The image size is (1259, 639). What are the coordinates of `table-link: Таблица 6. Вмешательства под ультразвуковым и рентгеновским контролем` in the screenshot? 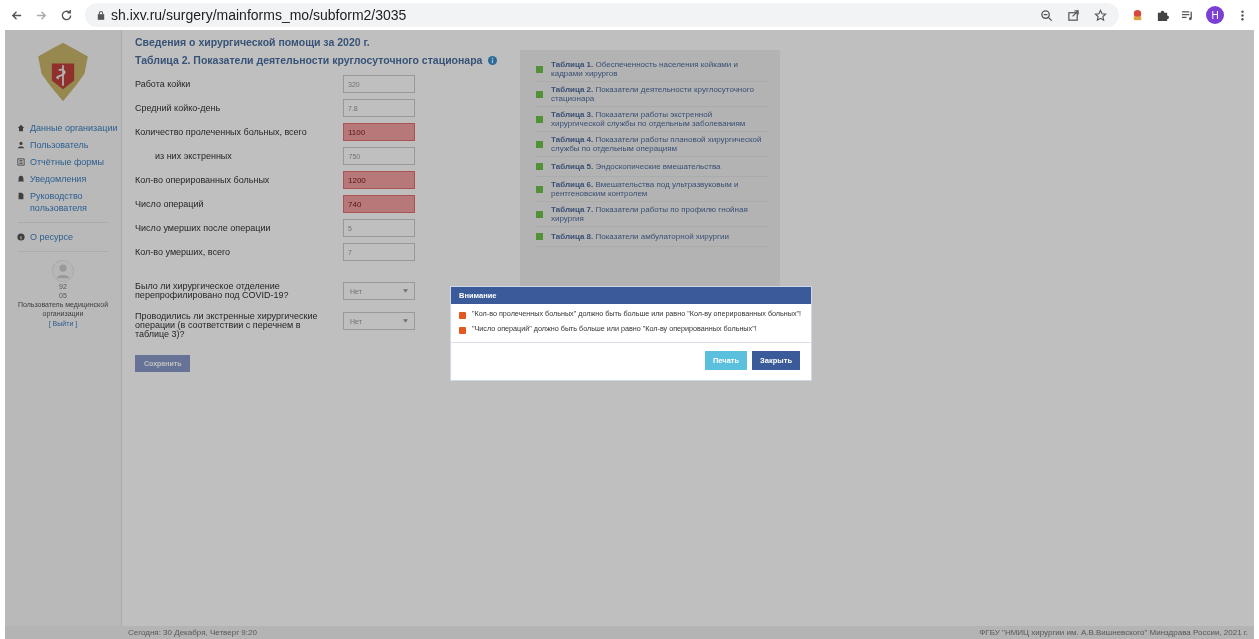 It's located at (659, 189).